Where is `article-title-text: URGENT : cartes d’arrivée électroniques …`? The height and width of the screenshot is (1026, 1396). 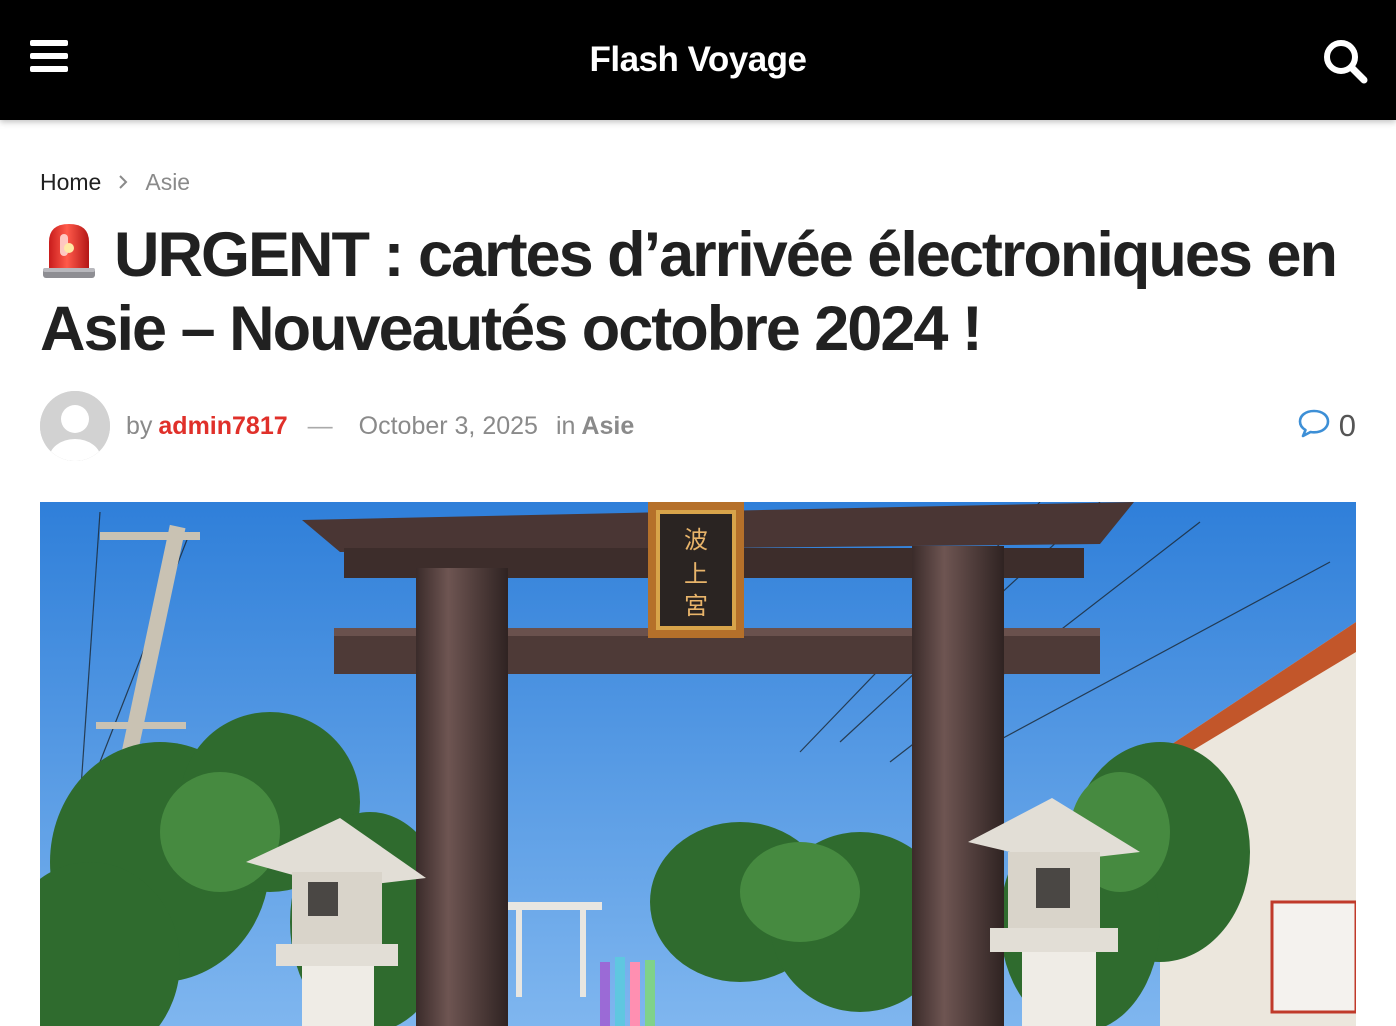
article-title-text: URGENT : cartes d’arrivée électroniques … is located at coordinates (689, 292).